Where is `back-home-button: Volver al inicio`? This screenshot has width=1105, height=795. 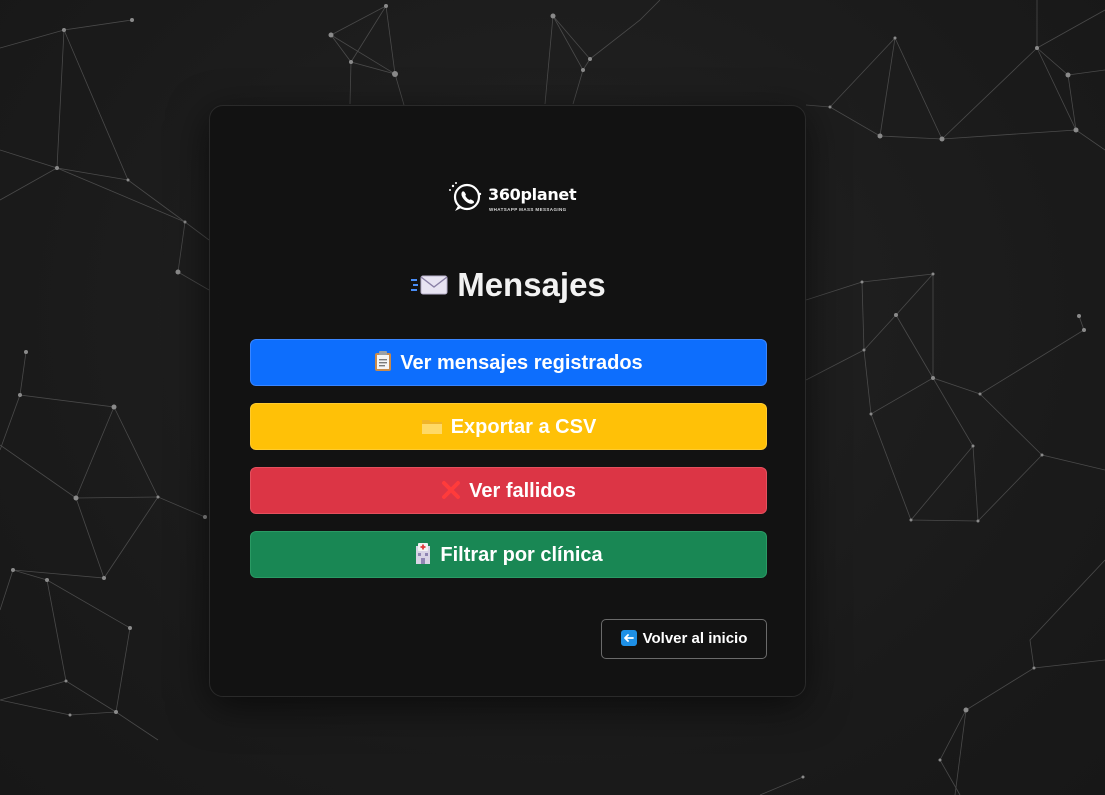
back-home-button: Volver al inicio is located at coordinates (684, 639).